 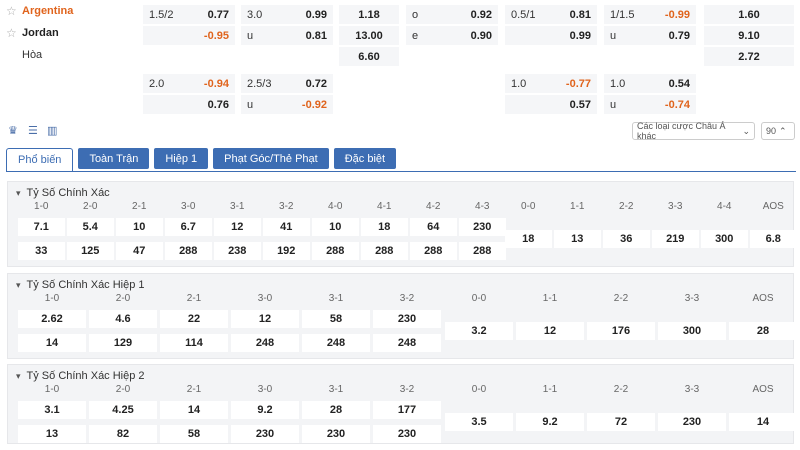 I want to click on score-odds-away: 192, so click(x=286, y=251).